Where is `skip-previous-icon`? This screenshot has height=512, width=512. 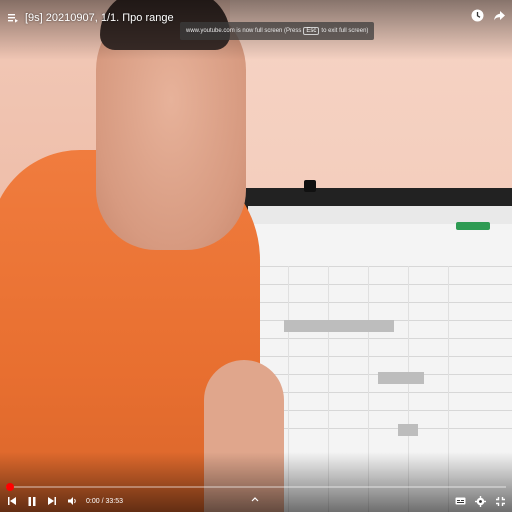 skip-previous-icon is located at coordinates (12, 501).